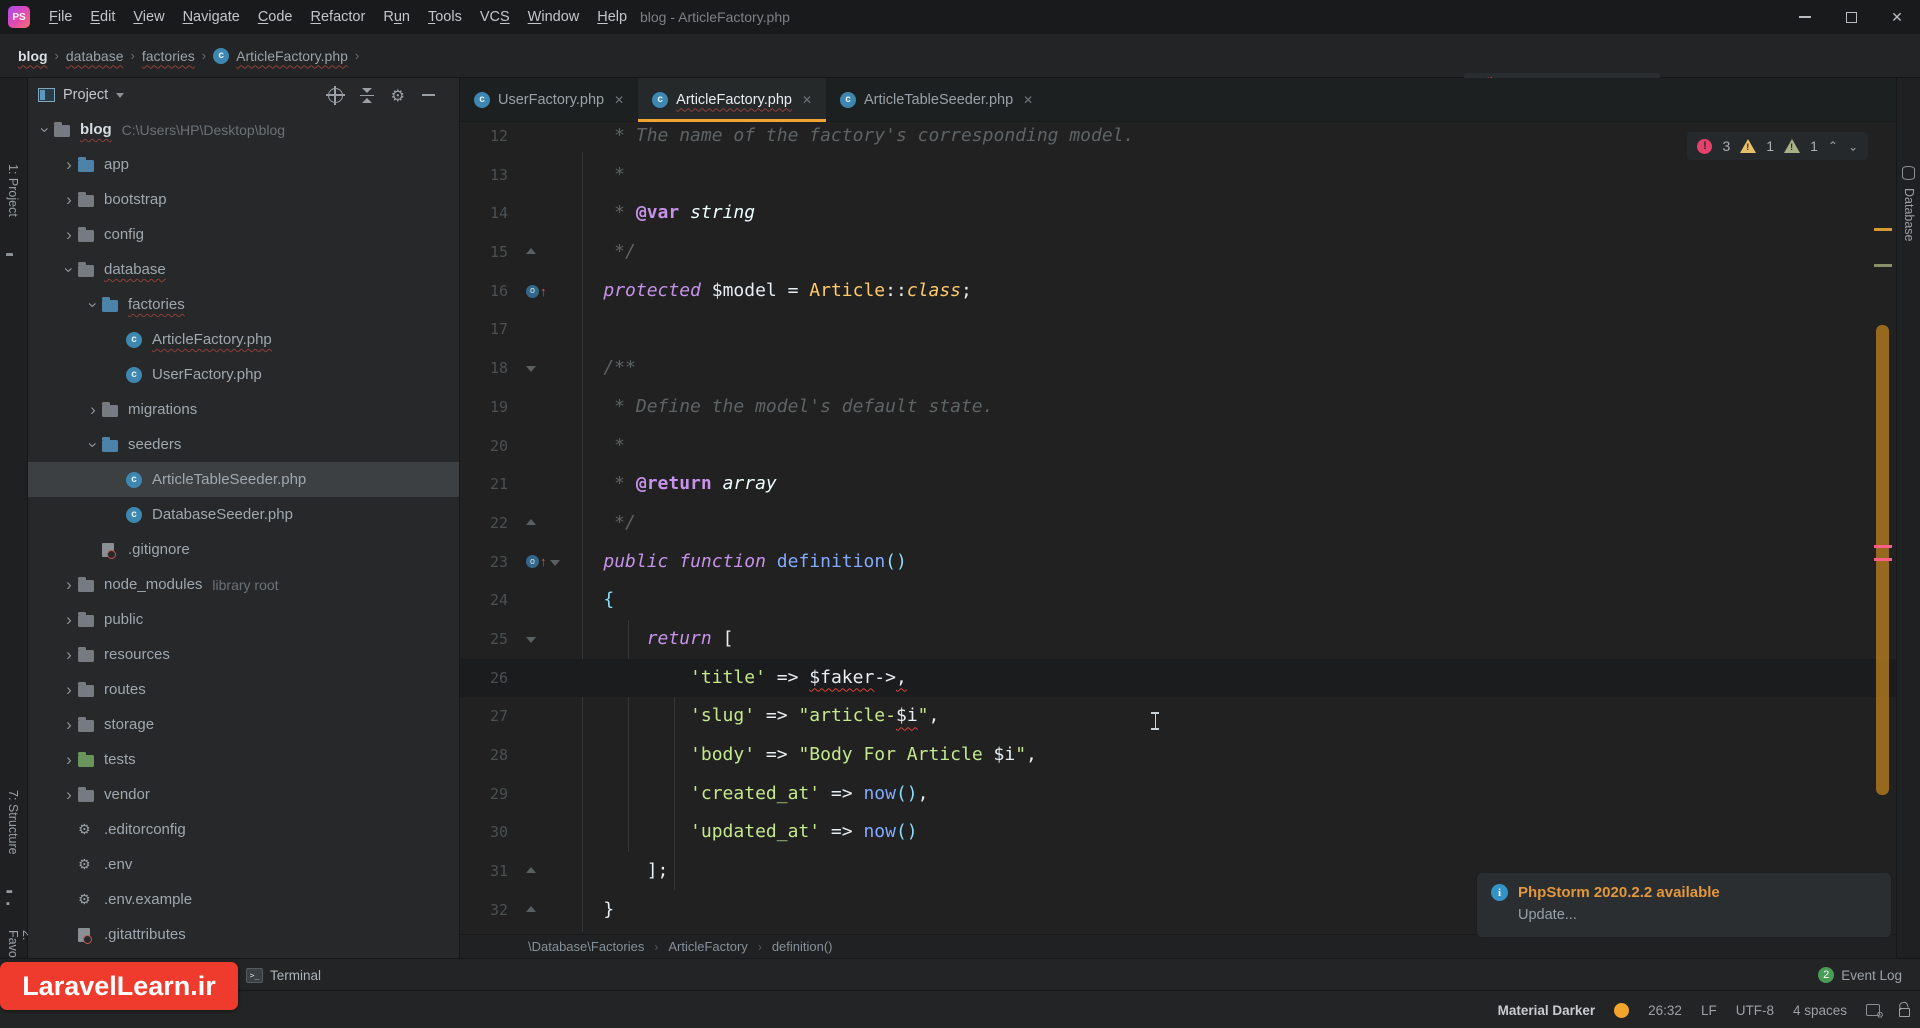 The height and width of the screenshot is (1028, 1920). What do you see at coordinates (243, 654) in the screenshot?
I see `tree-item-resources: › resources` at bounding box center [243, 654].